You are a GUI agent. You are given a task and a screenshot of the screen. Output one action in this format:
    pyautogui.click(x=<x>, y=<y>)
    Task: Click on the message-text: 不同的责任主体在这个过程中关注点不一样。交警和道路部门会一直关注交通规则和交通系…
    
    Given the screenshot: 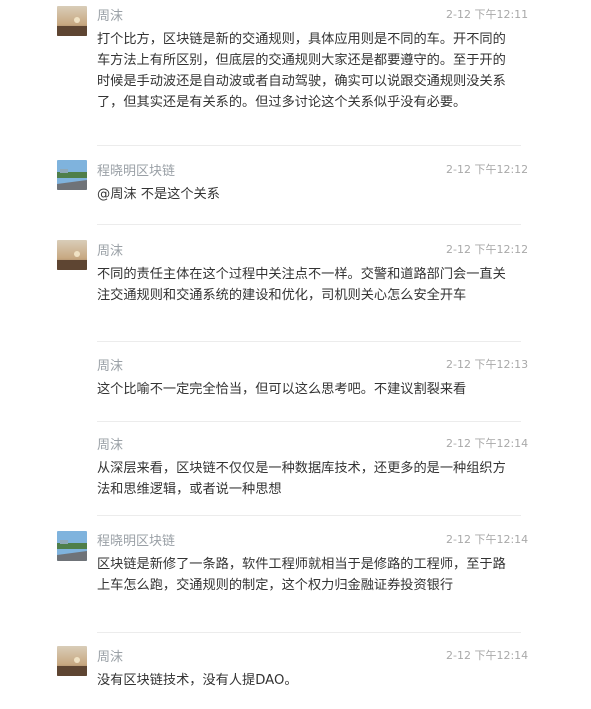 What is the action you would take?
    pyautogui.click(x=301, y=285)
    